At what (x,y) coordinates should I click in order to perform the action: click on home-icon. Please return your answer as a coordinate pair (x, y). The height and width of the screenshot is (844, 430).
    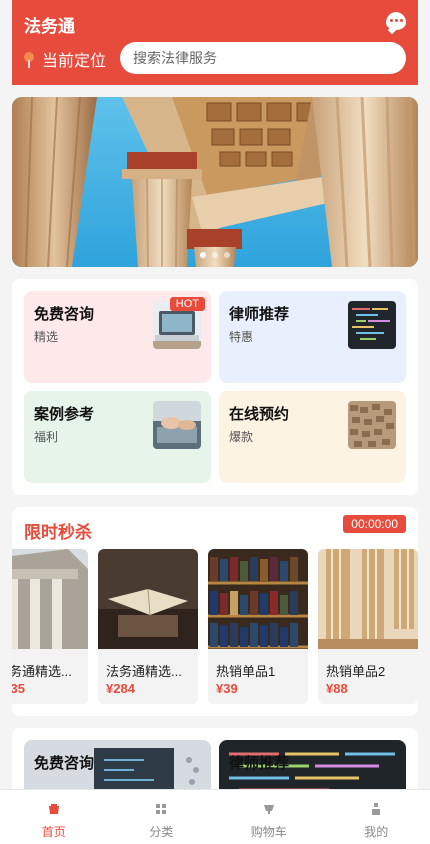
    Looking at the image, I should click on (53, 809).